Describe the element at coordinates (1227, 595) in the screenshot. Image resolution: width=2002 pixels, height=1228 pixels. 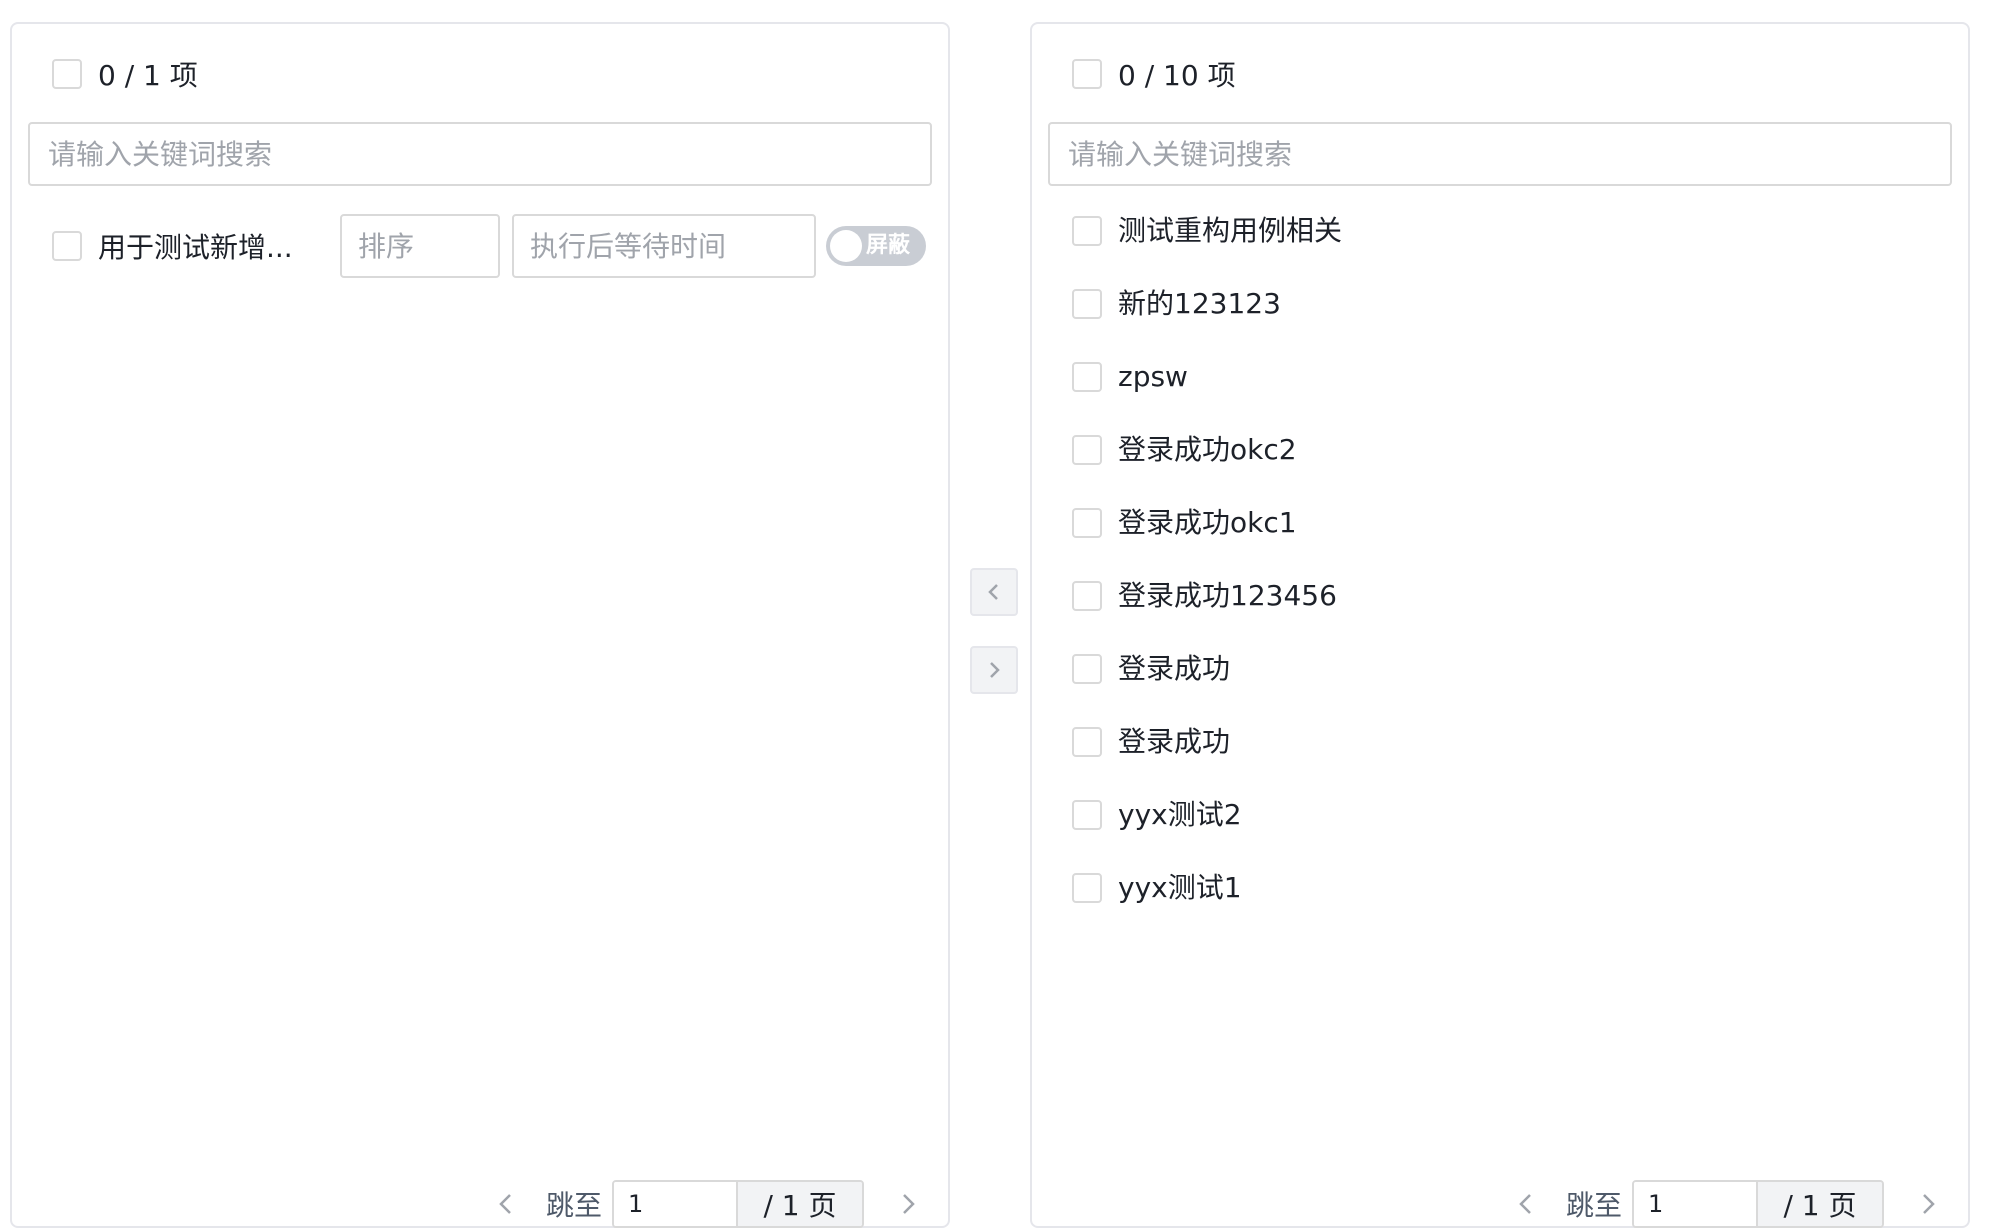
I see `item-label: 登录成功123456` at that location.